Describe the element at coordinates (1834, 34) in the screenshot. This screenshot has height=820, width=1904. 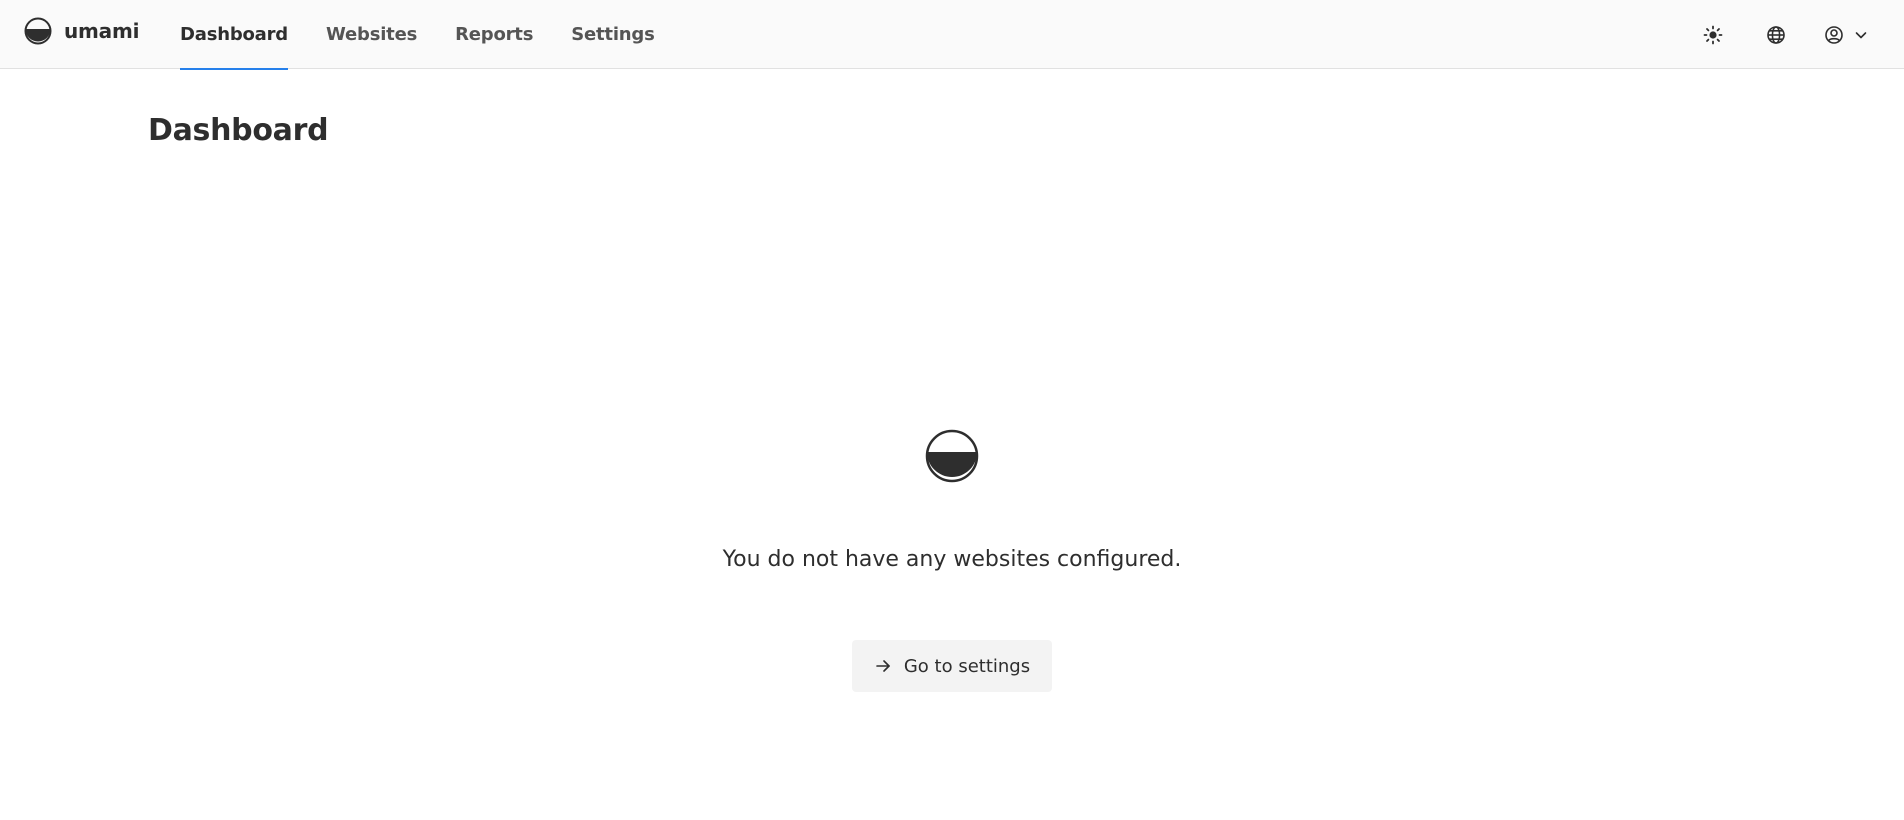
I see `user-circle-icon` at that location.